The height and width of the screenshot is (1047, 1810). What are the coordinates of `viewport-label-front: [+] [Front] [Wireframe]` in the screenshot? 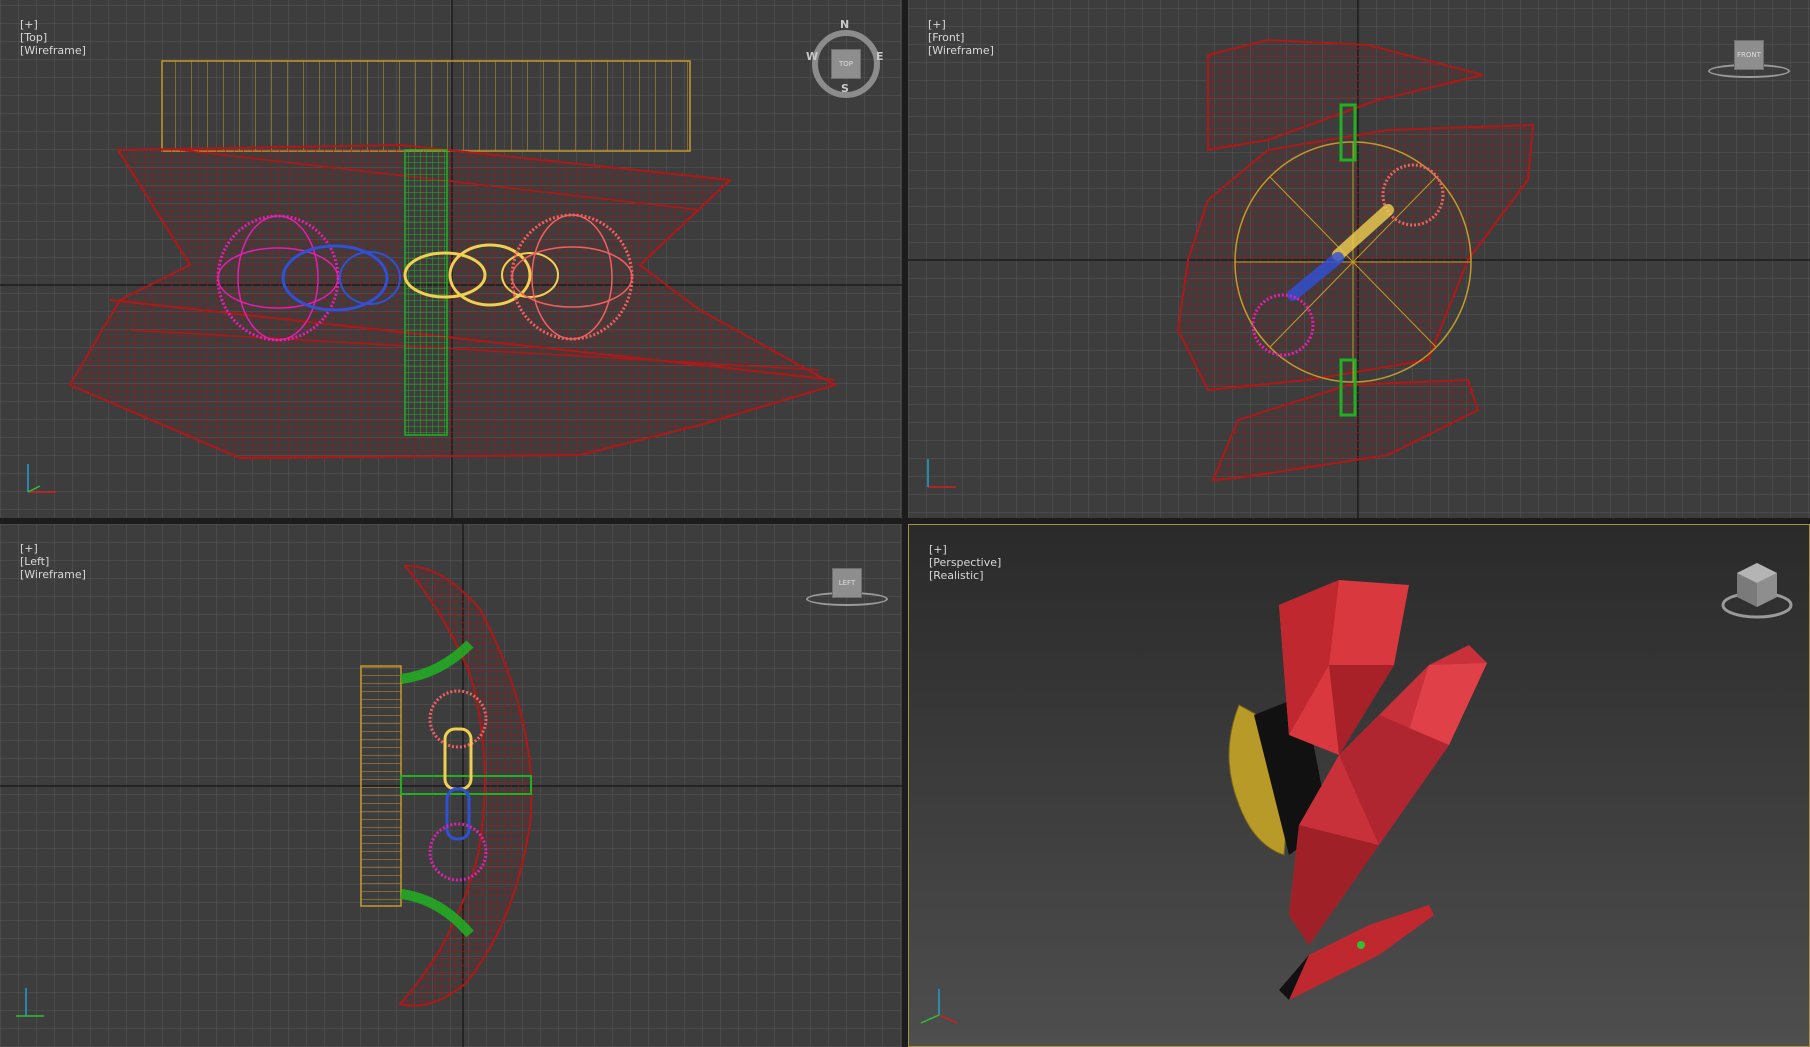 It's located at (954, 37).